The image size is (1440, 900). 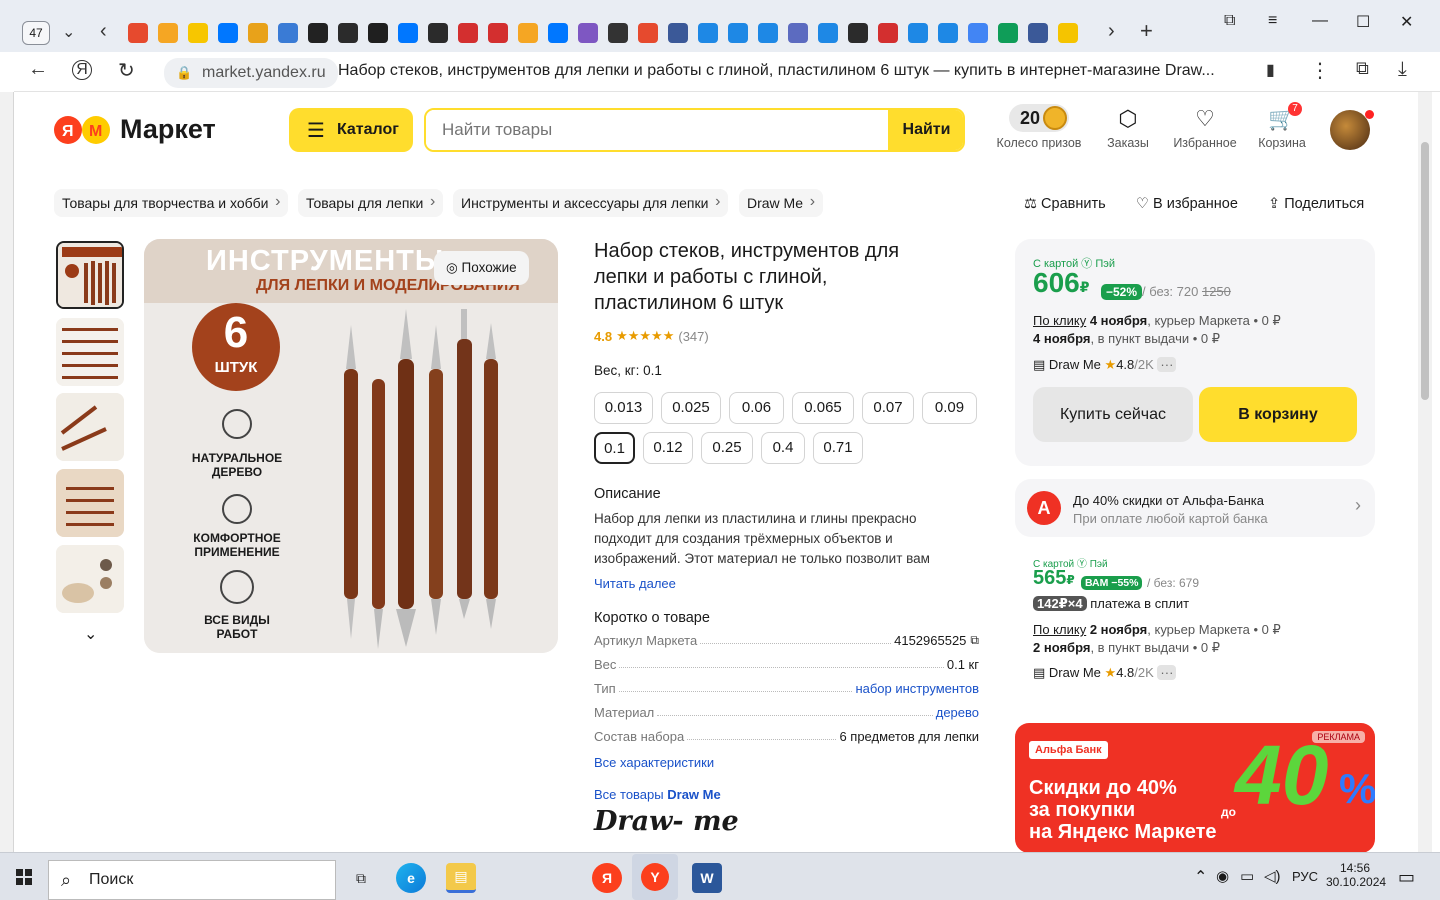 What do you see at coordinates (635, 583) in the screenshot?
I see `read-more-link: Читать далее` at bounding box center [635, 583].